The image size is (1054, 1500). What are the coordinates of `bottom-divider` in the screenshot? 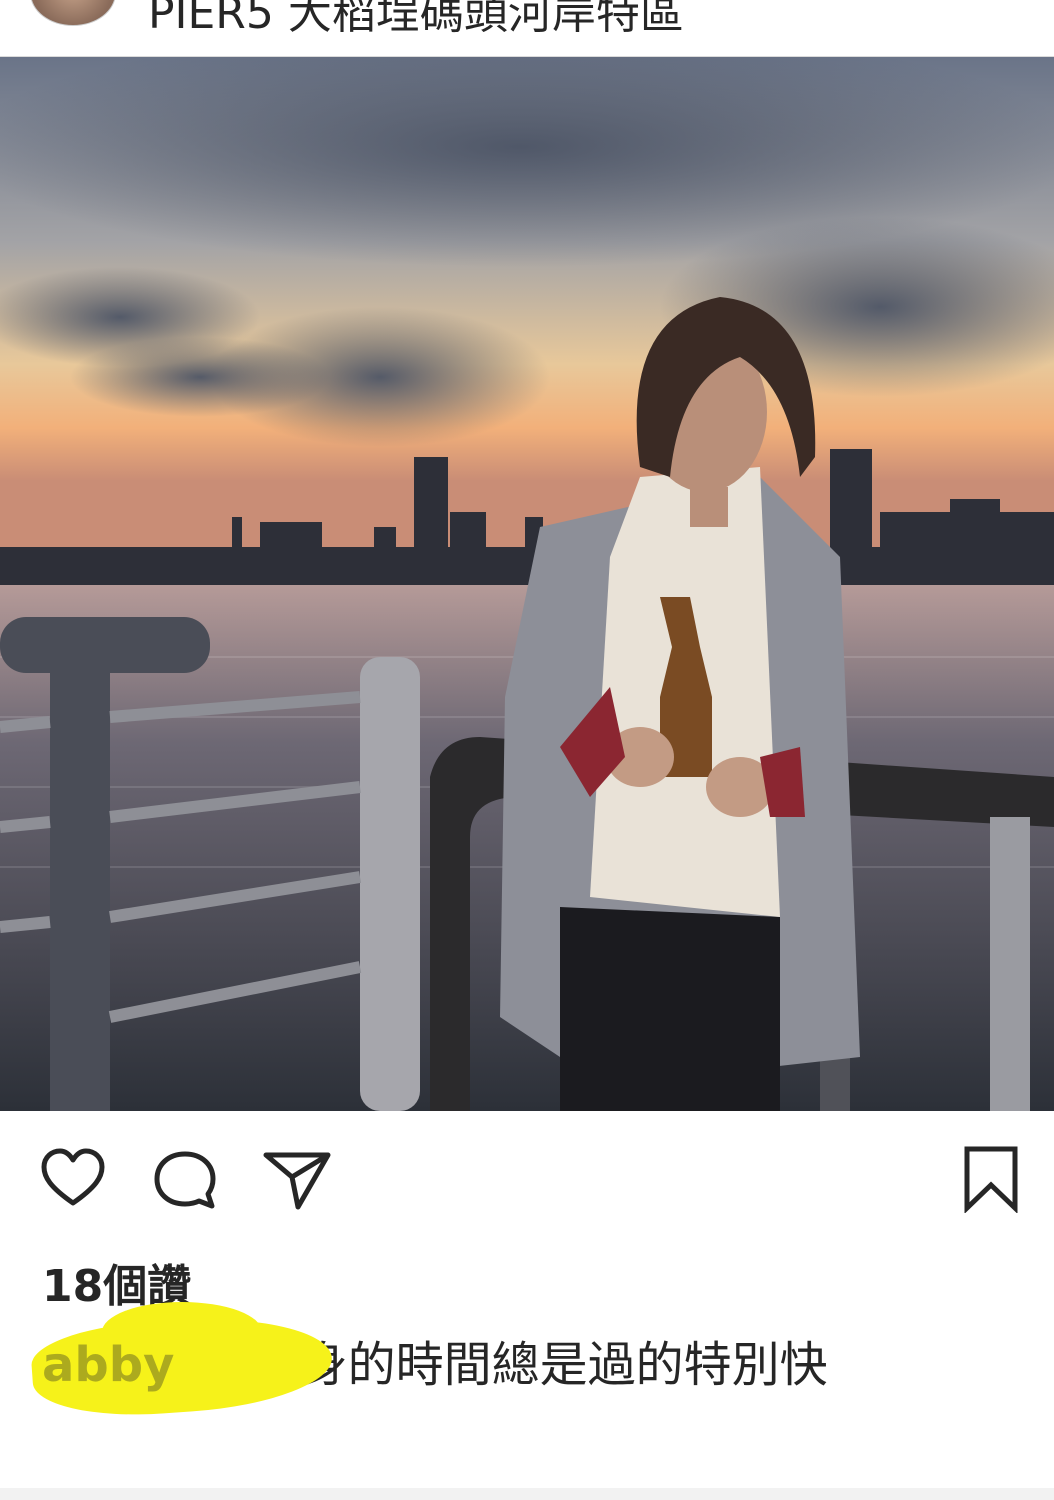 It's located at (527, 1494).